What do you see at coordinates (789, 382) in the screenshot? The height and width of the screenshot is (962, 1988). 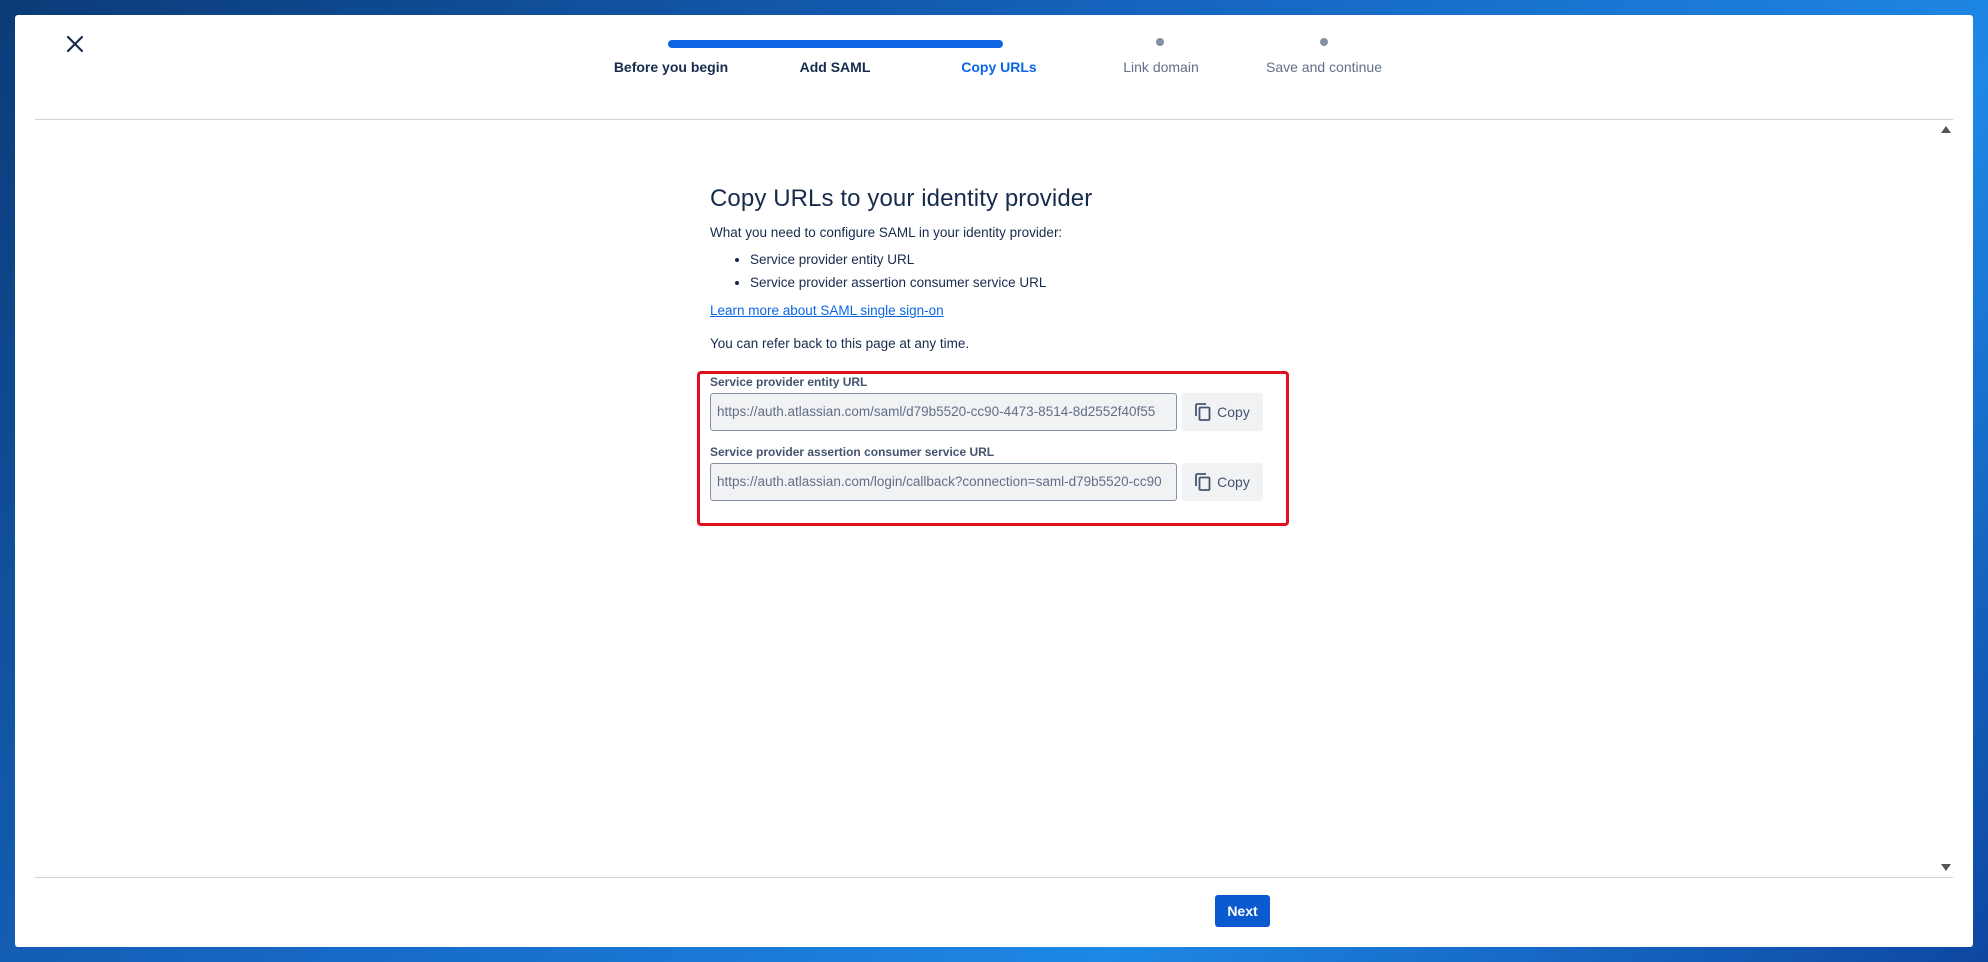 I see `entity-url-label: Service provider entity URL` at bounding box center [789, 382].